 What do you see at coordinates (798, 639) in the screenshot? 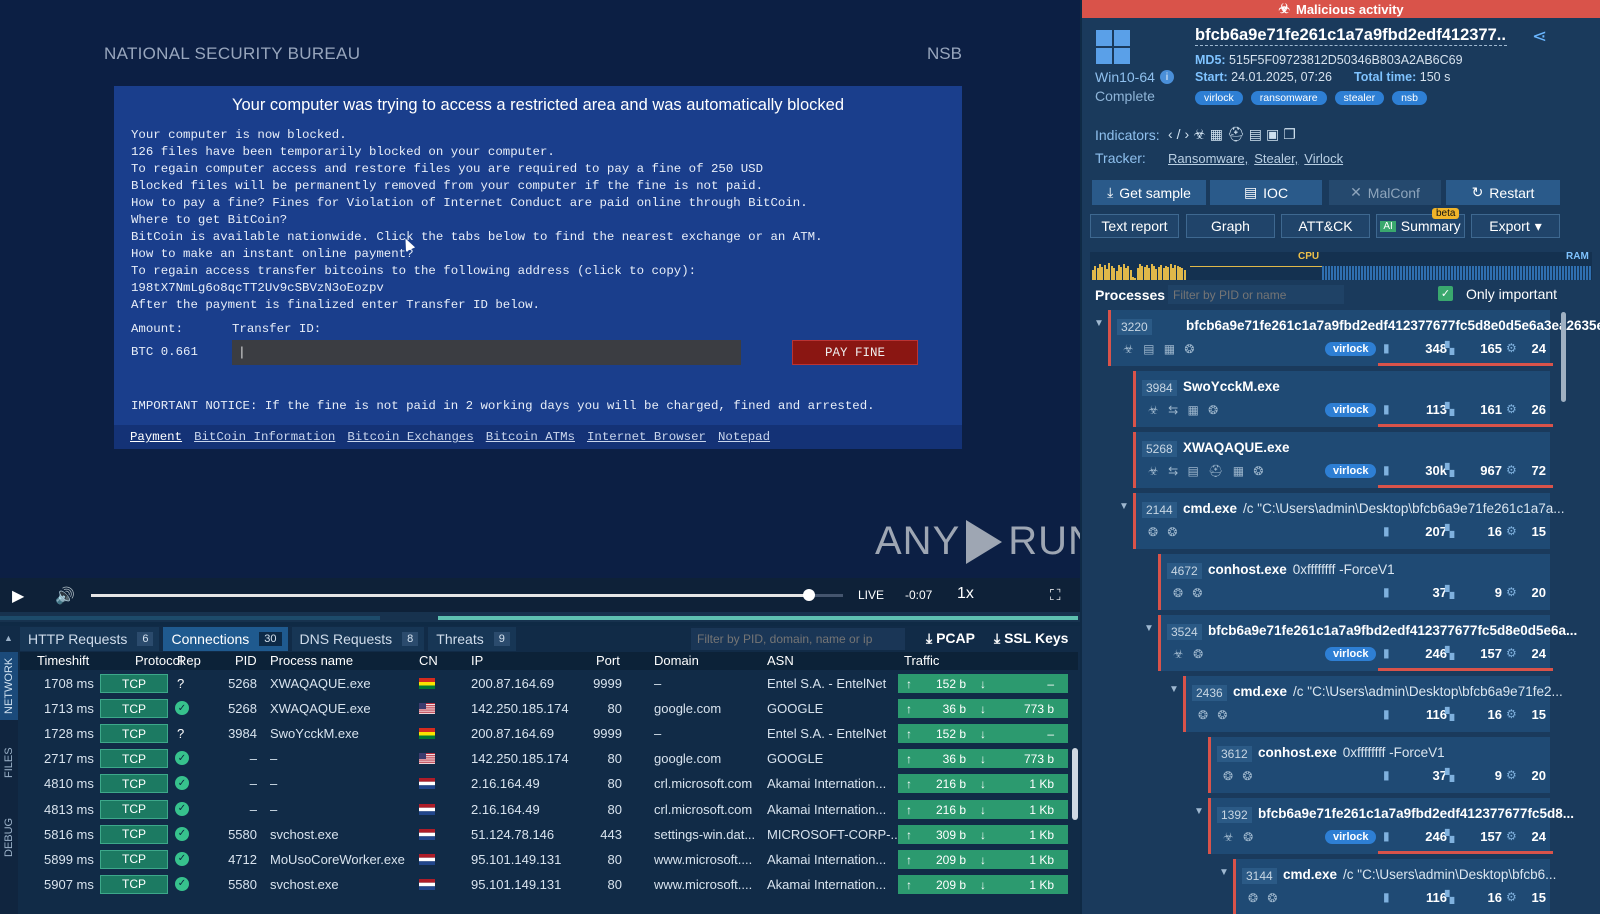
I see `network-filter-input` at bounding box center [798, 639].